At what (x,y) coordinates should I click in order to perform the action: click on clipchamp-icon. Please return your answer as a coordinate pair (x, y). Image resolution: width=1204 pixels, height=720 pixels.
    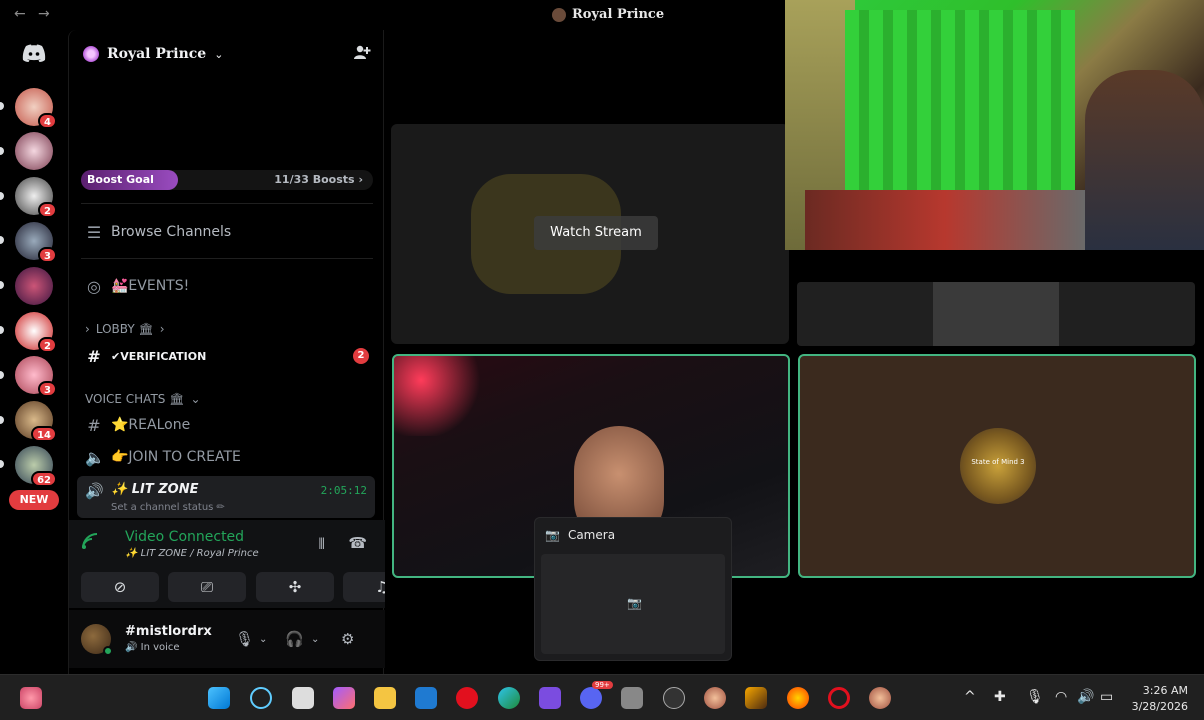
    Looking at the image, I should click on (550, 698).